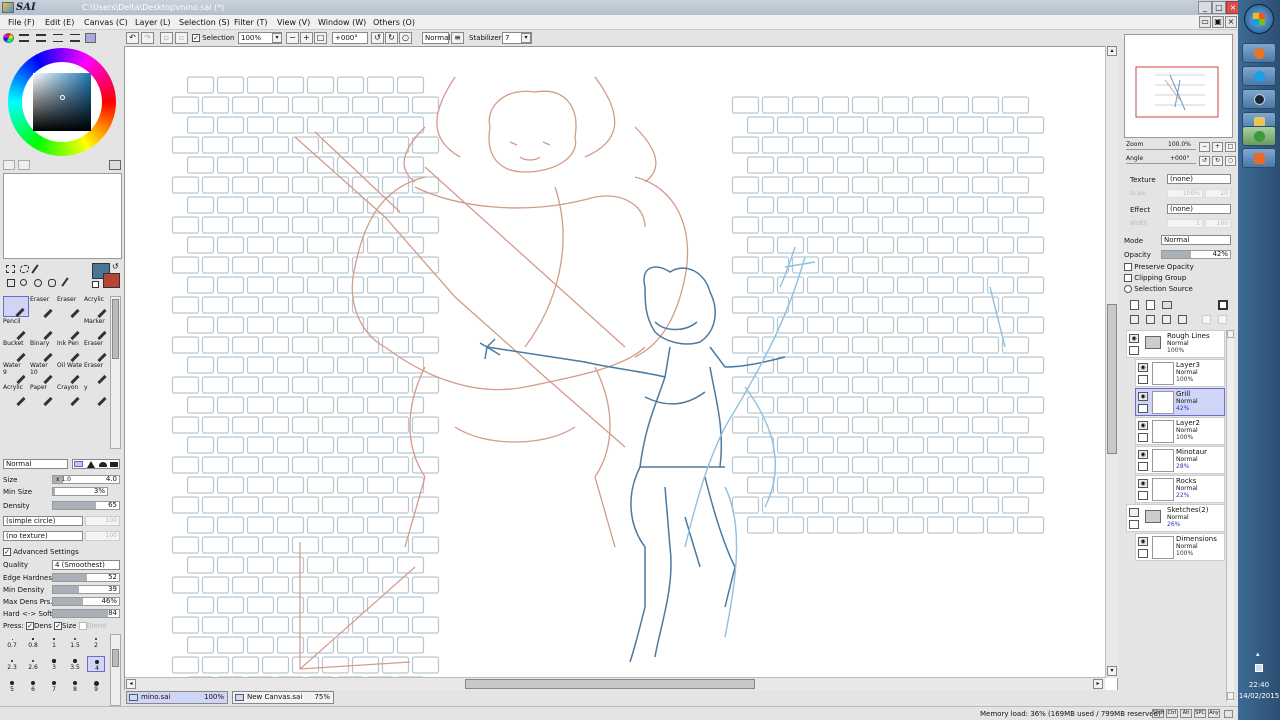 The width and height of the screenshot is (1280, 720). Describe the element at coordinates (292, 38) in the screenshot. I see `zoom-out-button: −` at that location.